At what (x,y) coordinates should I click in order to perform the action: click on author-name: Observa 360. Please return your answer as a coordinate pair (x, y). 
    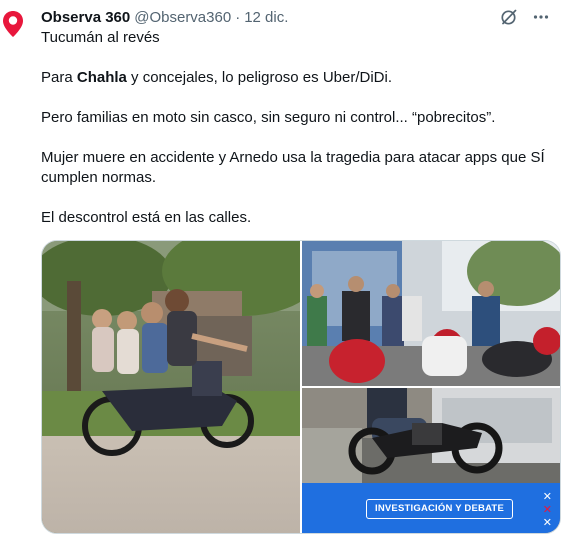
    Looking at the image, I should click on (85, 17).